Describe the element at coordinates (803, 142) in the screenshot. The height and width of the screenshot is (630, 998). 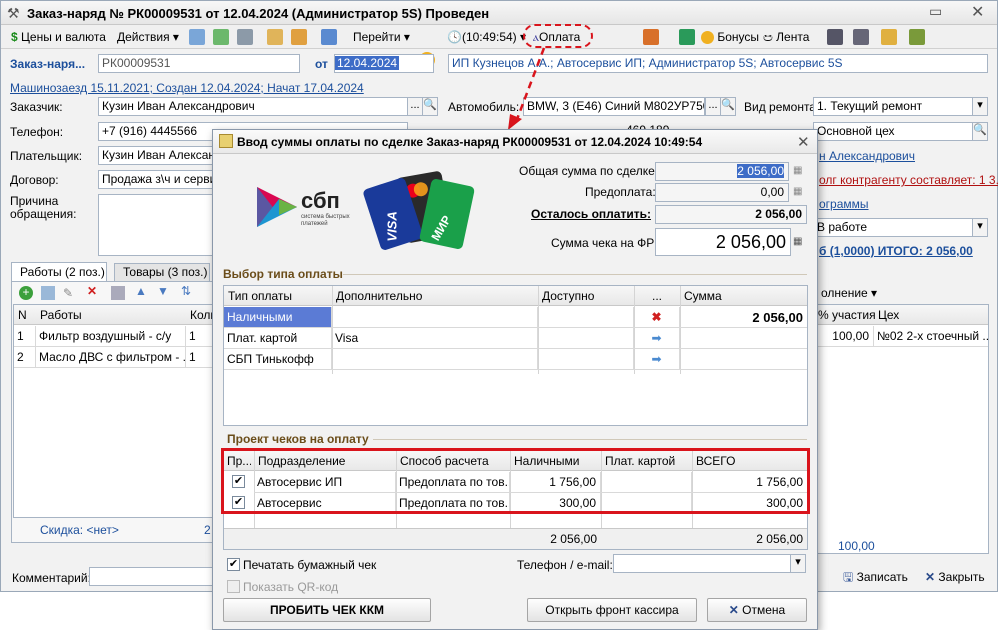
I see `dialog-close-button: ✕` at that location.